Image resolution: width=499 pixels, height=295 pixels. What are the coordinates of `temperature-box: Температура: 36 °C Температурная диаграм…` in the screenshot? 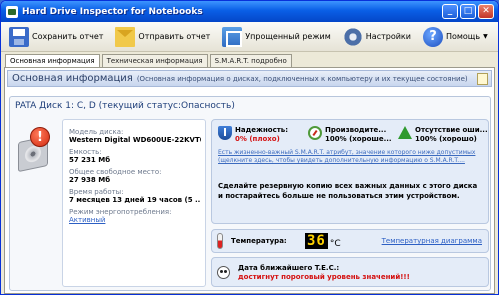 It's located at (350, 241).